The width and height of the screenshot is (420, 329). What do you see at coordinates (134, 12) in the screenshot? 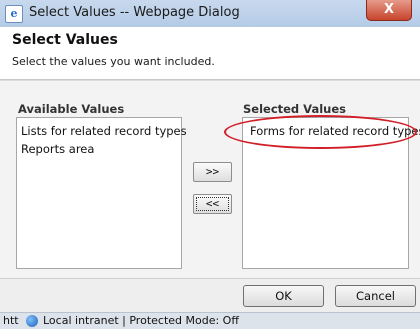
I see `window-title: Select Values -- Webpage Dialog` at bounding box center [134, 12].